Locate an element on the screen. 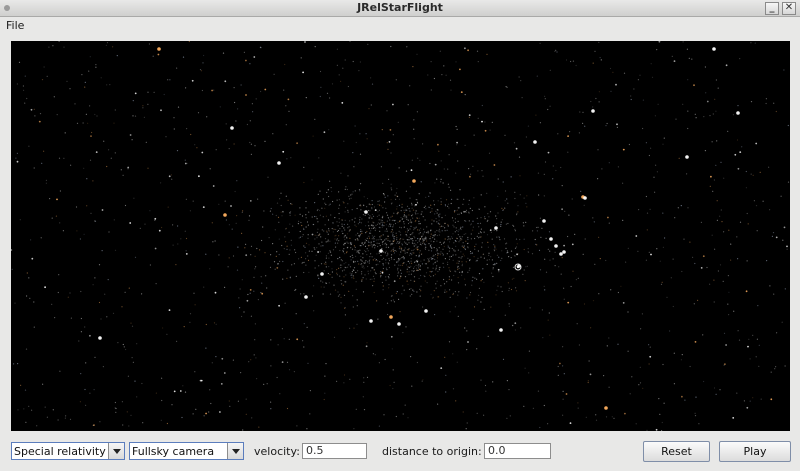  menu-file: File is located at coordinates (15, 25).